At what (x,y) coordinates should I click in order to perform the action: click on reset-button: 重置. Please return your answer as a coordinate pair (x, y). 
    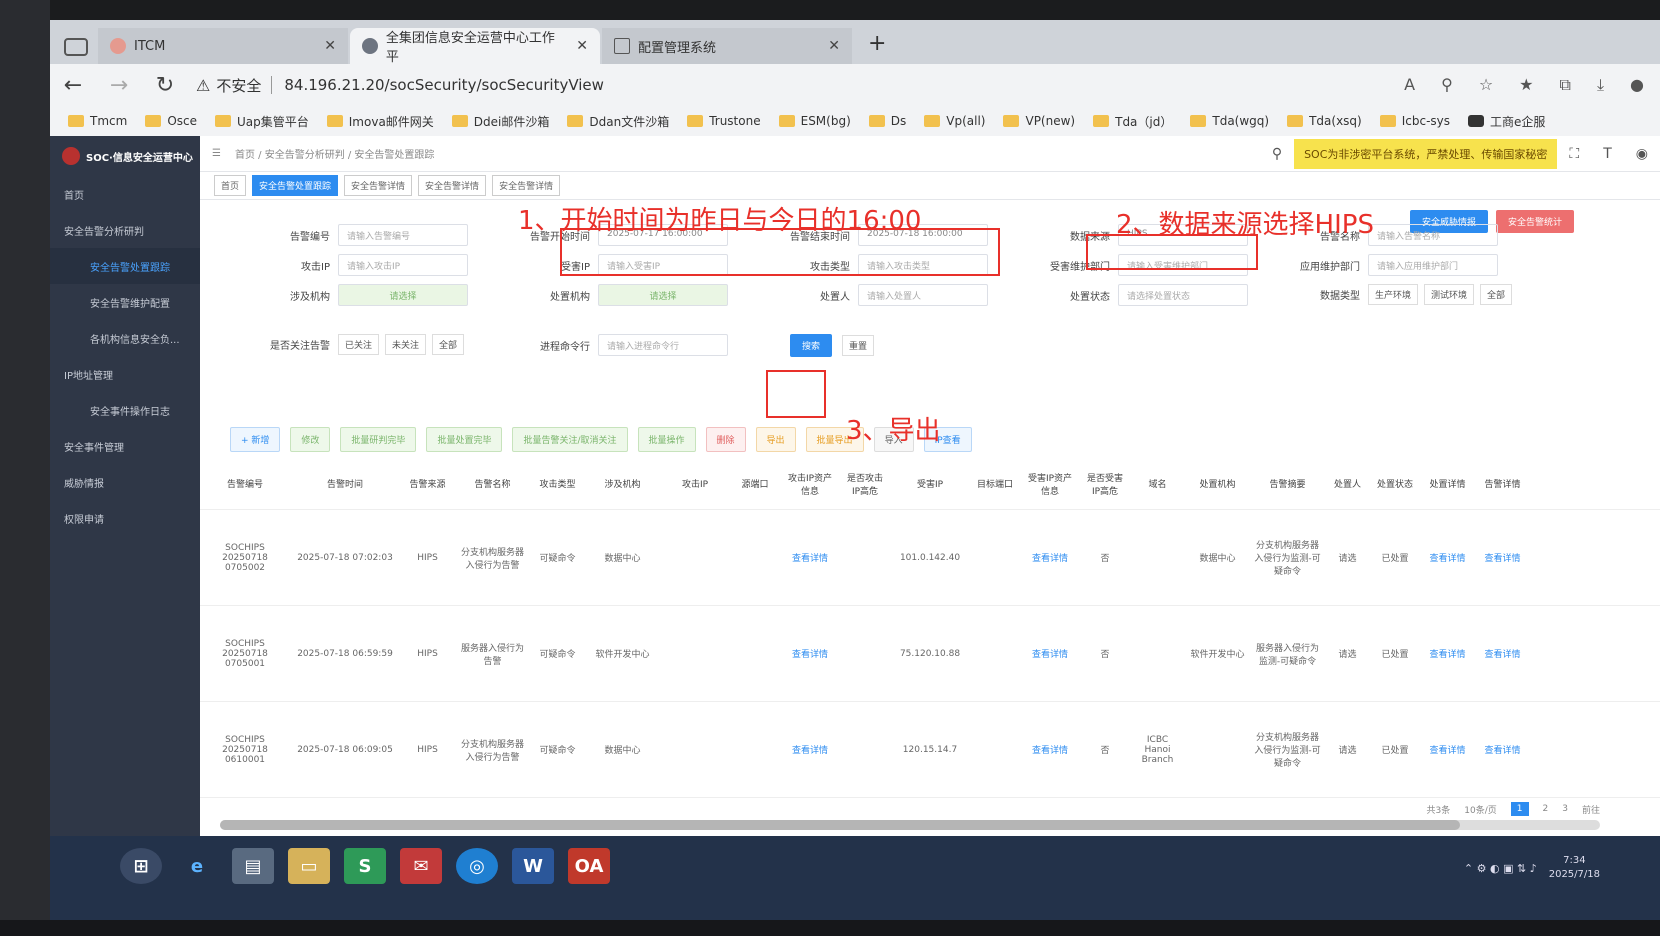
    Looking at the image, I should click on (858, 345).